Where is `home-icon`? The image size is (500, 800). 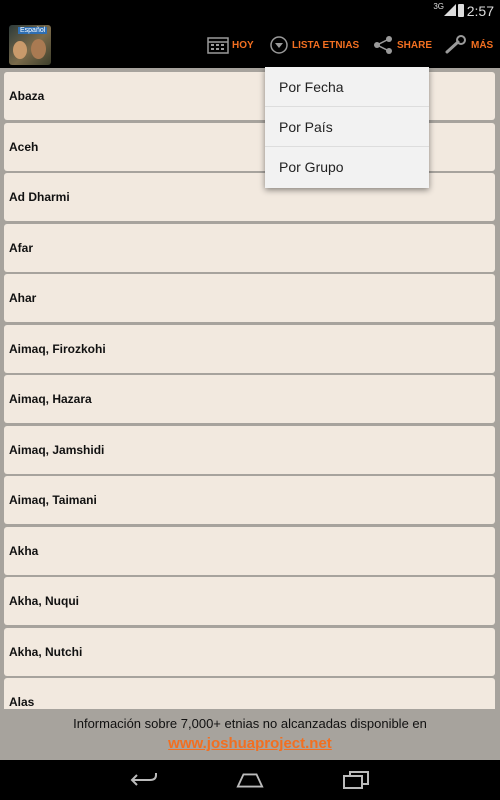 home-icon is located at coordinates (250, 780).